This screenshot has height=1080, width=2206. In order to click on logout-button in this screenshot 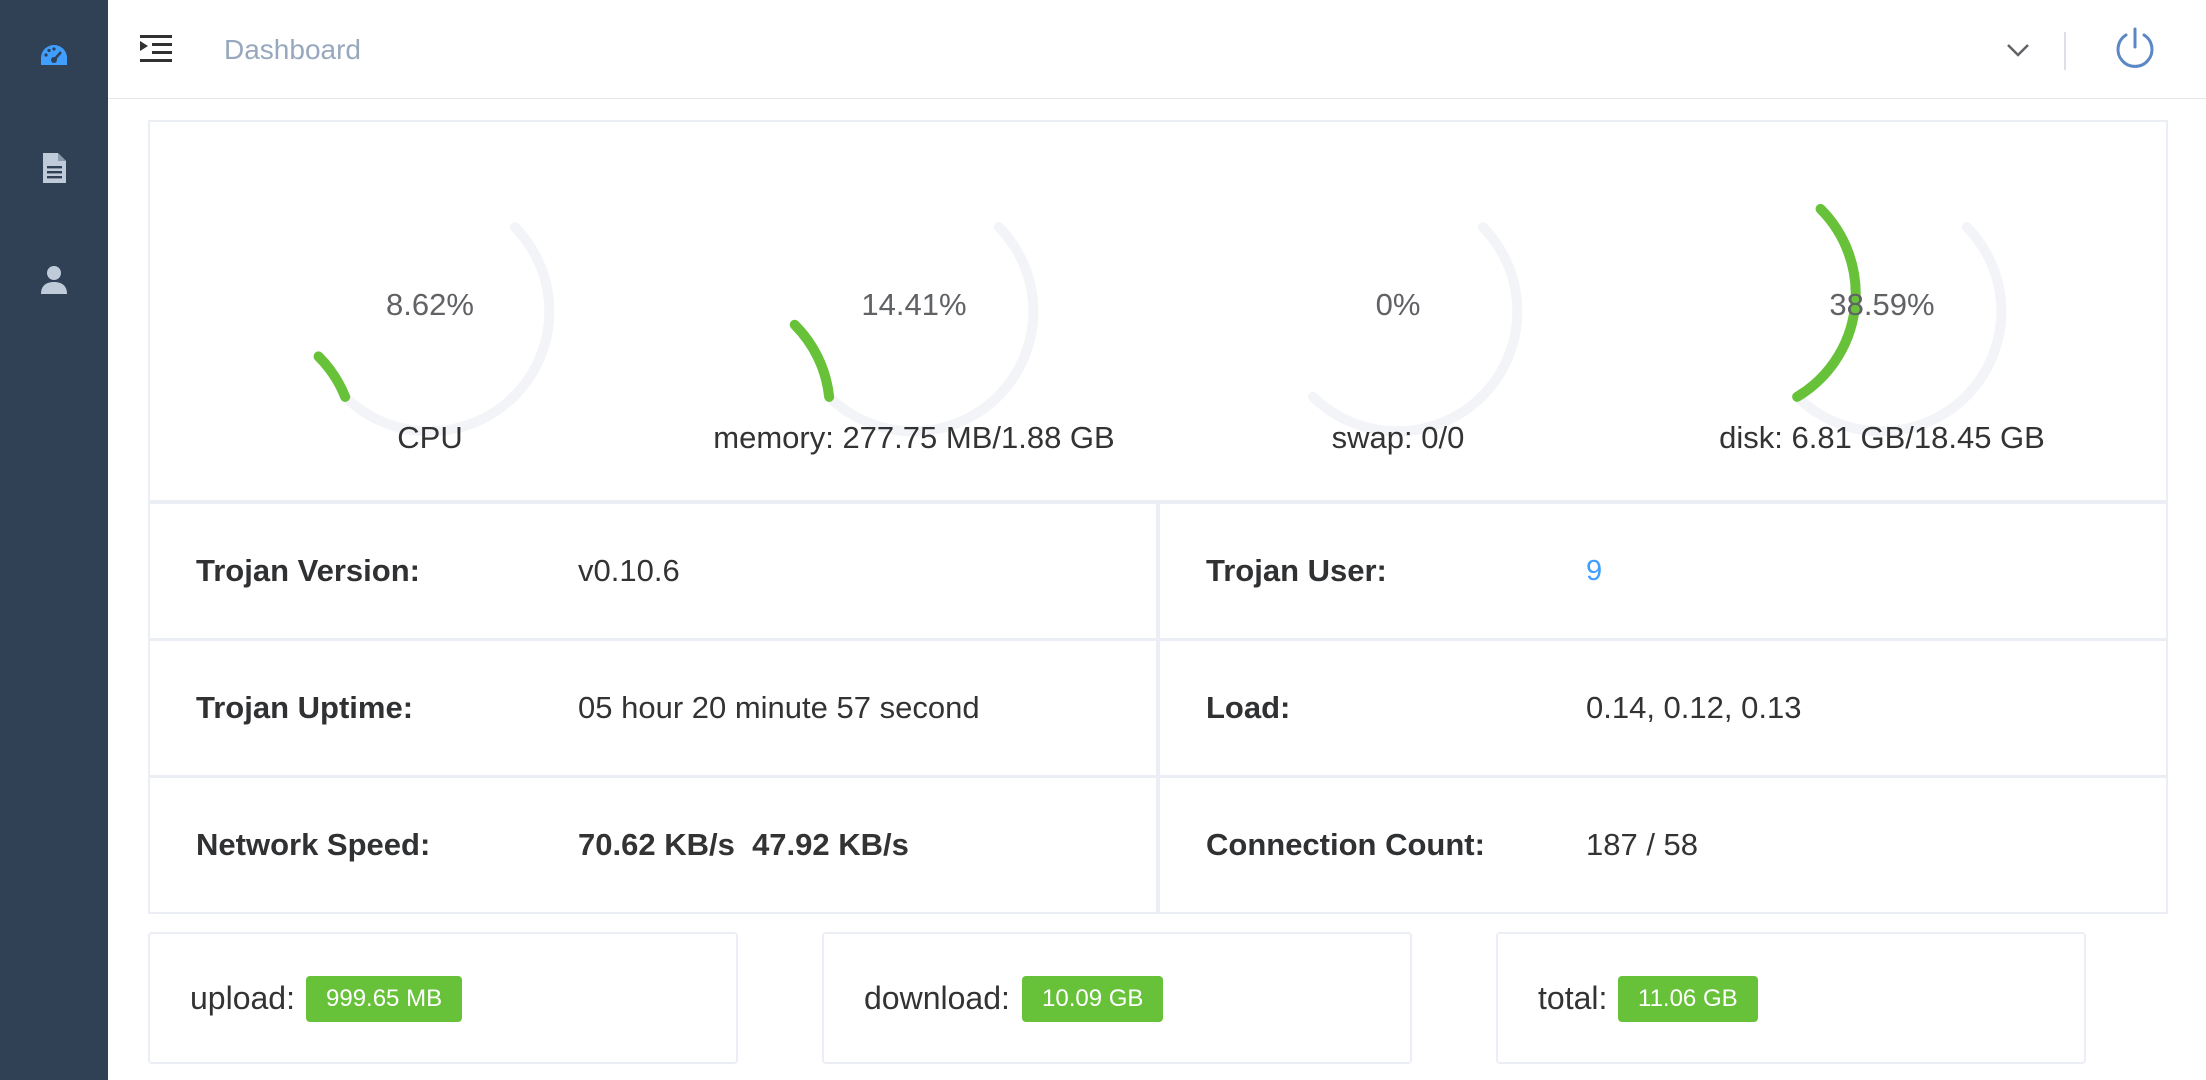, I will do `click(2135, 49)`.